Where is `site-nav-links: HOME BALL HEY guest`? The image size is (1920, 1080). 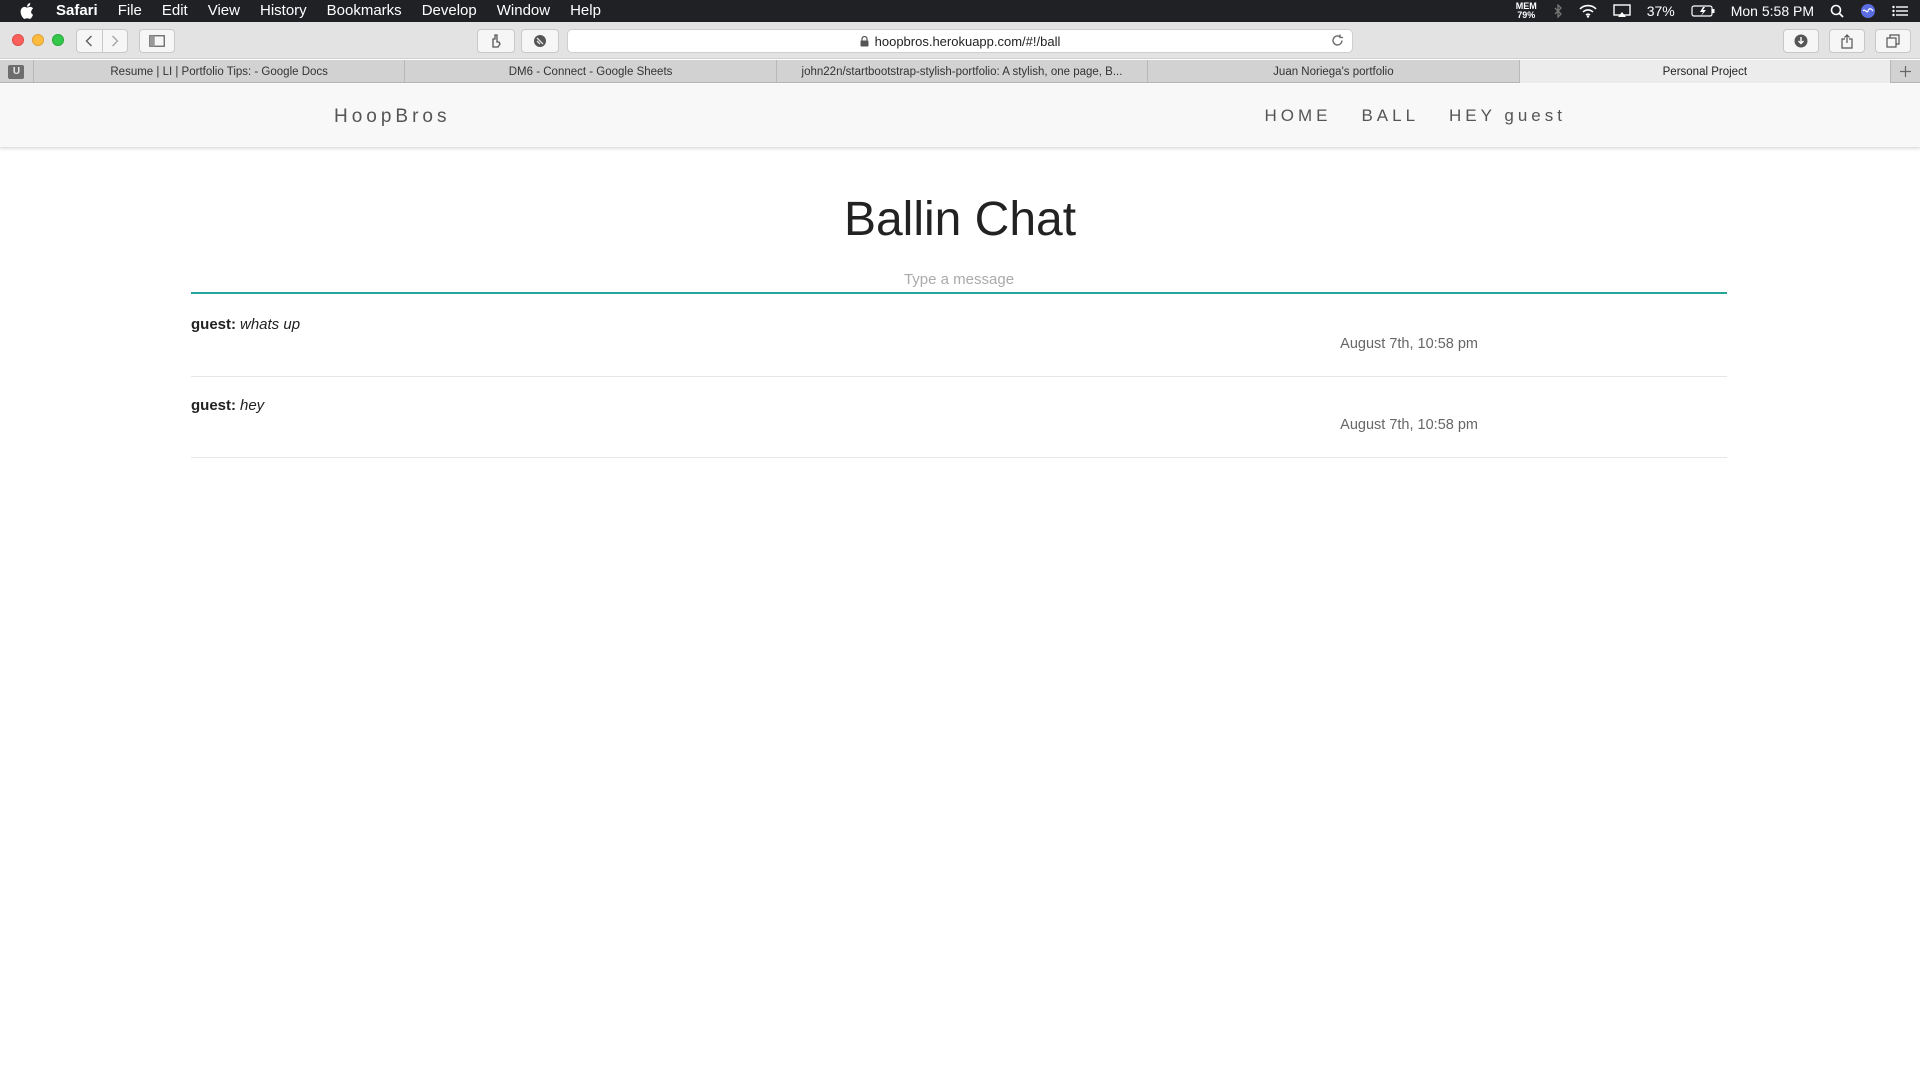
site-nav-links: HOME BALL HEY guest is located at coordinates (1415, 116).